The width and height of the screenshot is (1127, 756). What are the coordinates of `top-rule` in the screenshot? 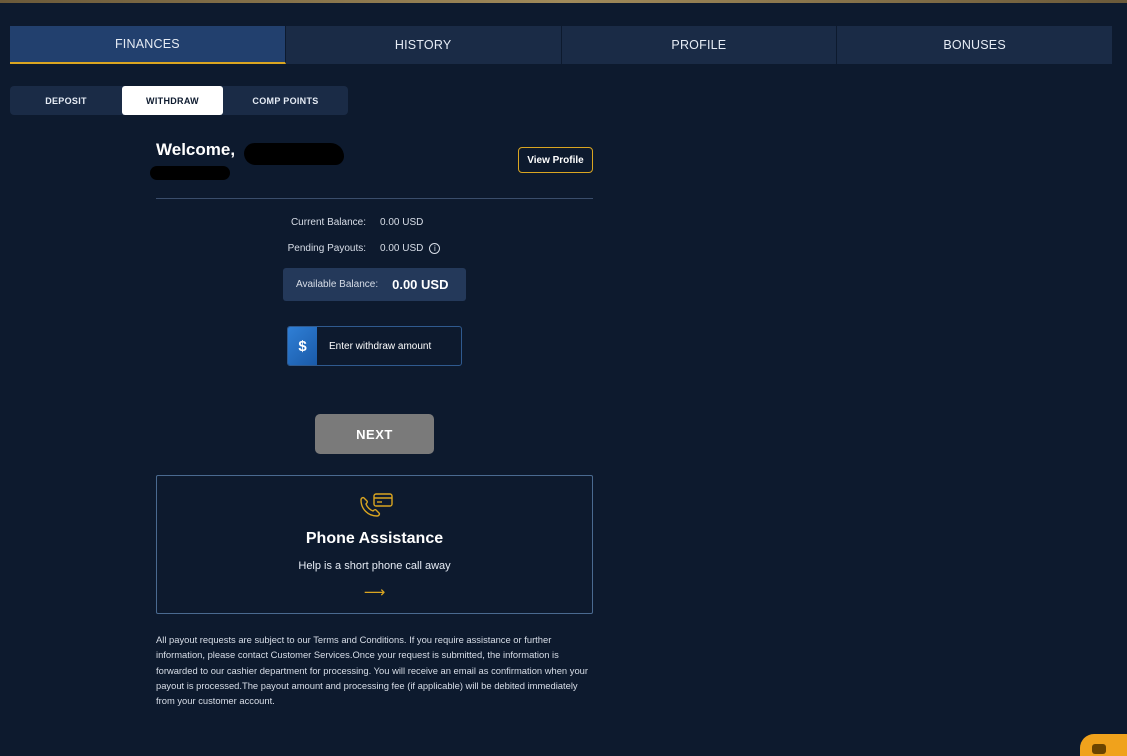 It's located at (563, 1).